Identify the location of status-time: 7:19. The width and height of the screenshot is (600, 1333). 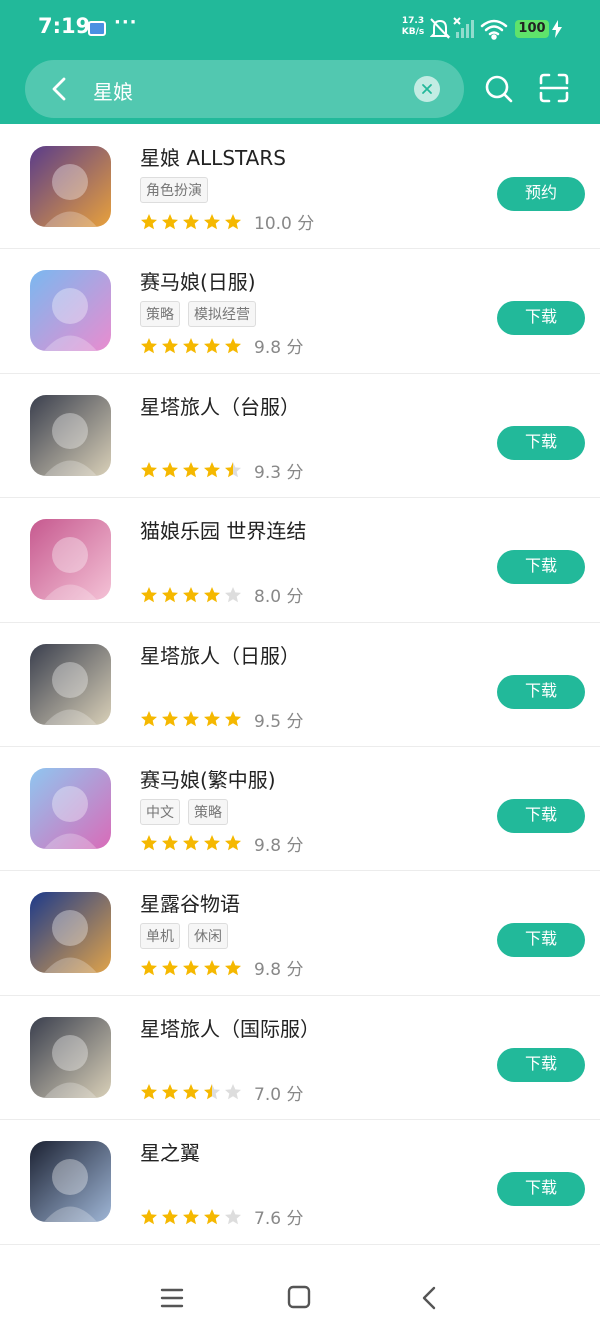
(64, 26).